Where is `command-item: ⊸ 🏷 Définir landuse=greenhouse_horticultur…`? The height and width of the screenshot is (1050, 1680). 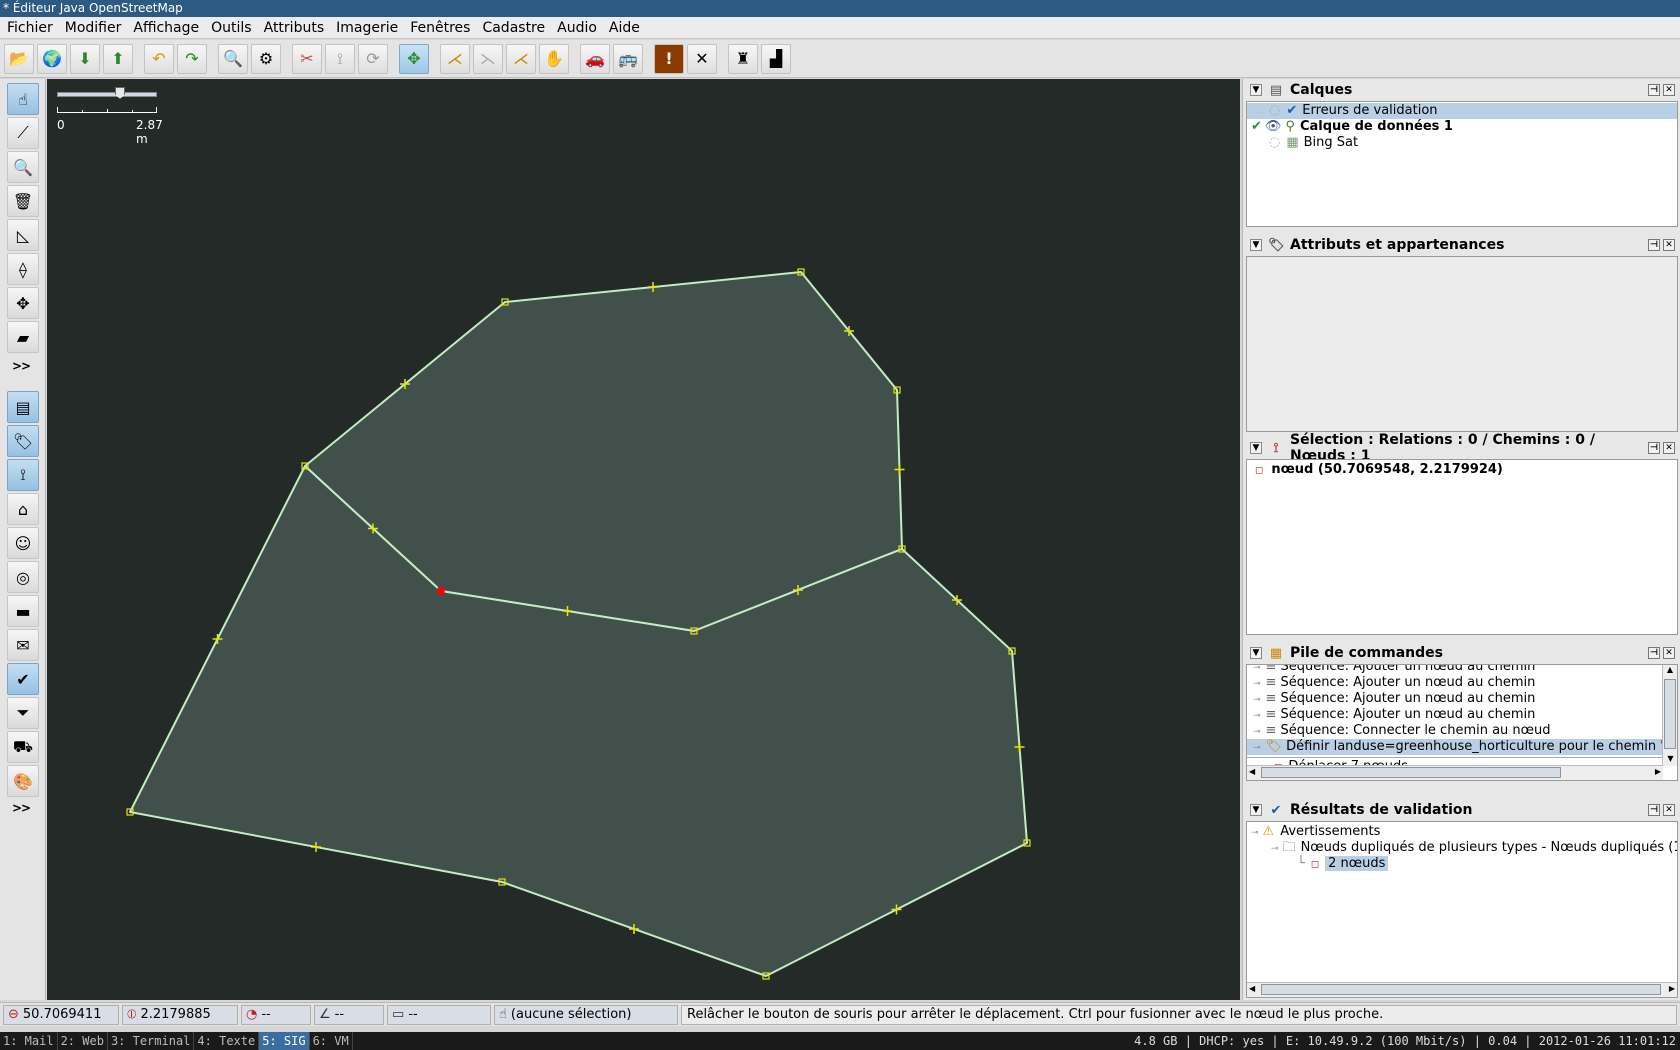
command-item: ⊸ 🏷 Définir landuse=greenhouse_horticultur… is located at coordinates (1455, 747).